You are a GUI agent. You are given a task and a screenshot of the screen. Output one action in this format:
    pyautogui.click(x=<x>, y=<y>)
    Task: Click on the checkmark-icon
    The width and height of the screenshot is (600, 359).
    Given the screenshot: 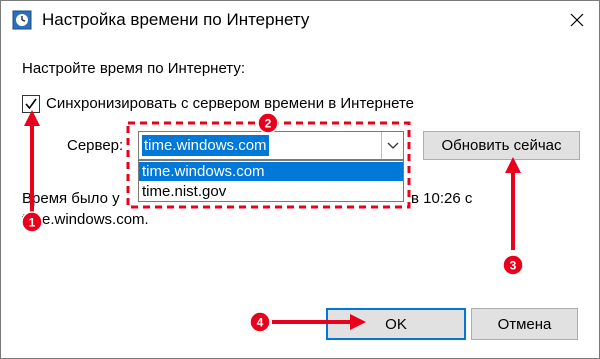 What is the action you would take?
    pyautogui.click(x=31, y=104)
    